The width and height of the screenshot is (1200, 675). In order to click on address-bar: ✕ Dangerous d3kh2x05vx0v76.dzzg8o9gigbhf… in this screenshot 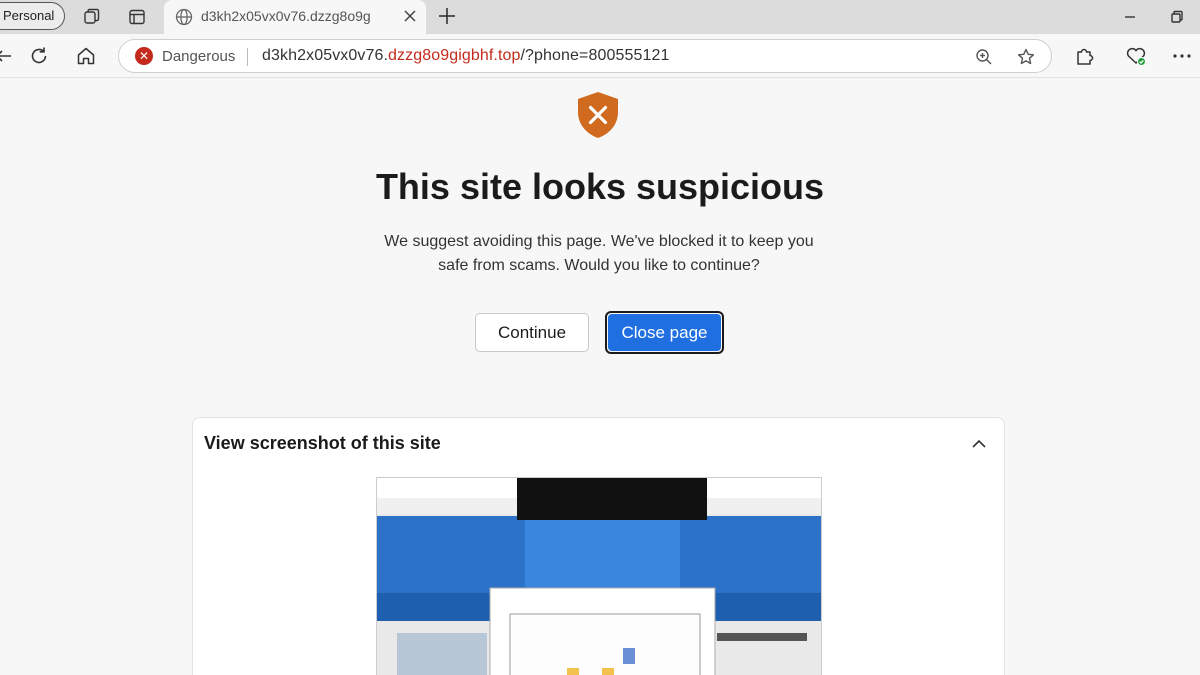, I will do `click(585, 56)`.